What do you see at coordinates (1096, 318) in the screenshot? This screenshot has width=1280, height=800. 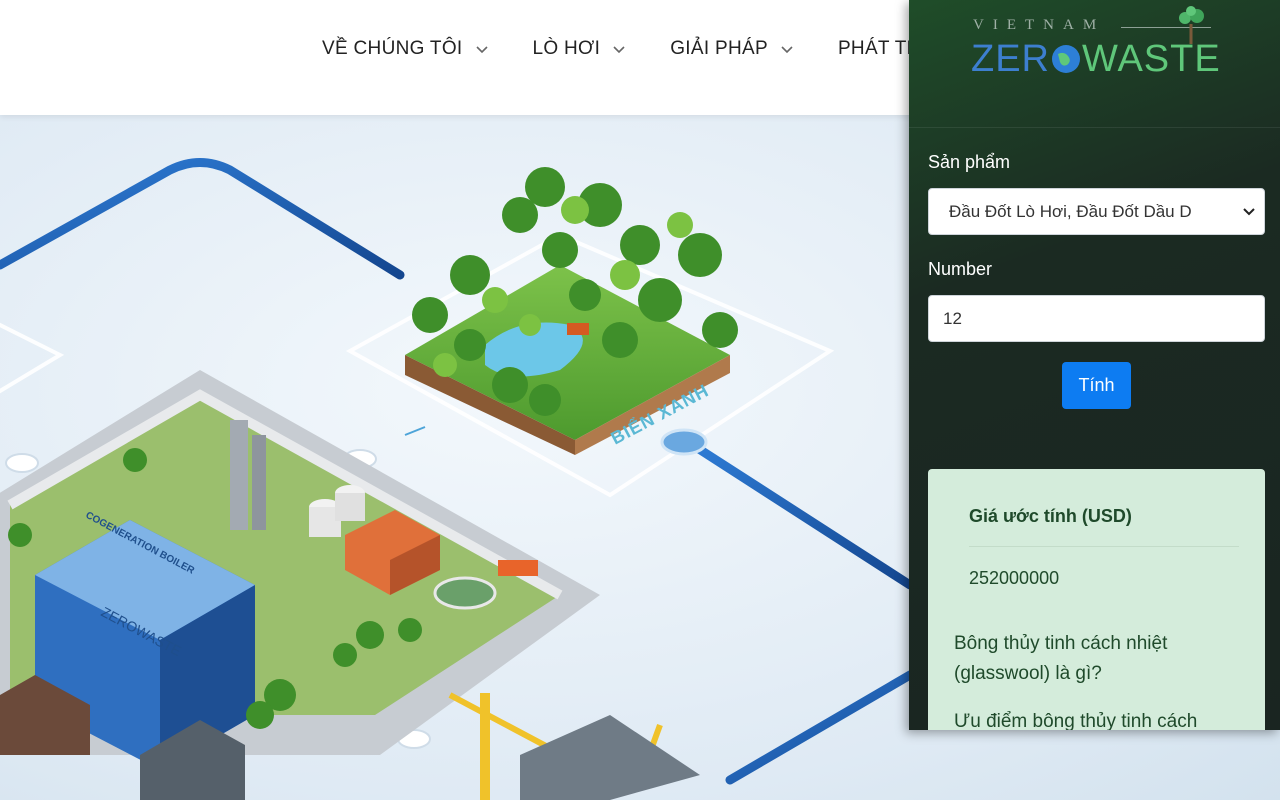 I see `number-input: 12` at bounding box center [1096, 318].